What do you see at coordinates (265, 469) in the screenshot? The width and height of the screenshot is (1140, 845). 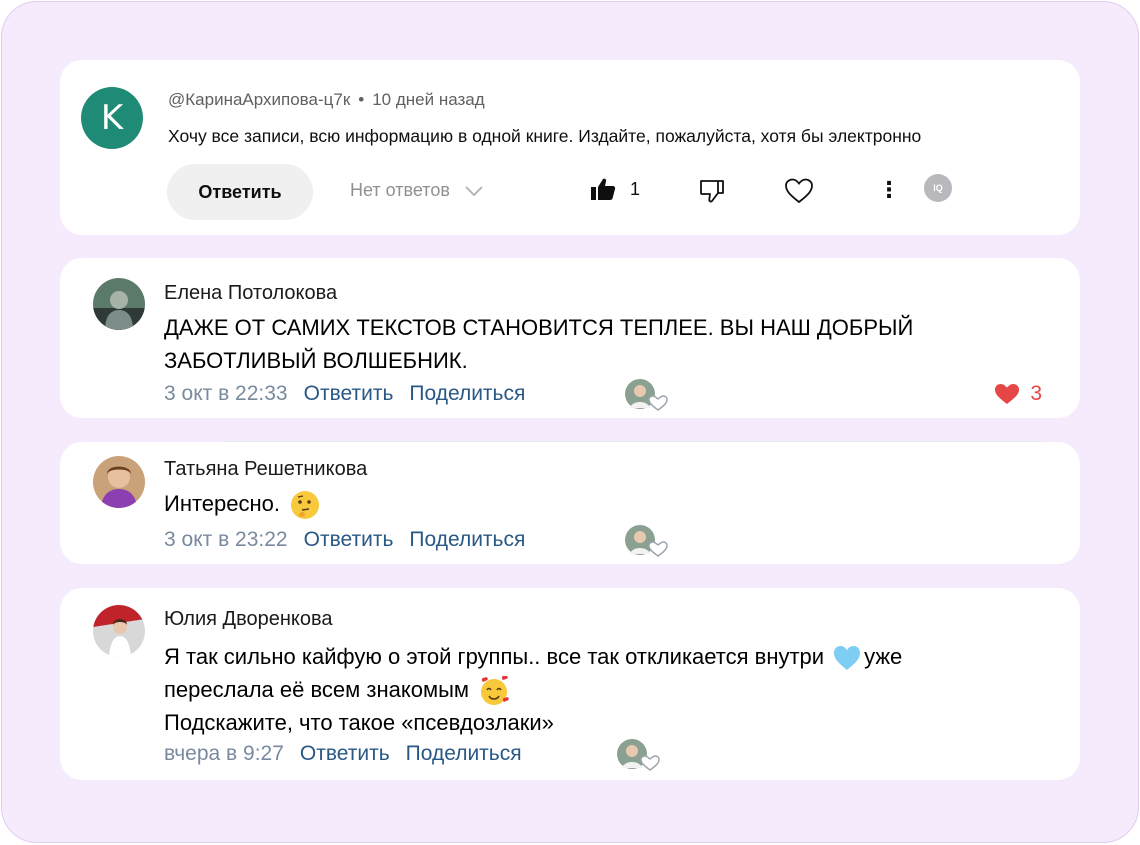 I see `comment-author: Татьяна Решетникова` at bounding box center [265, 469].